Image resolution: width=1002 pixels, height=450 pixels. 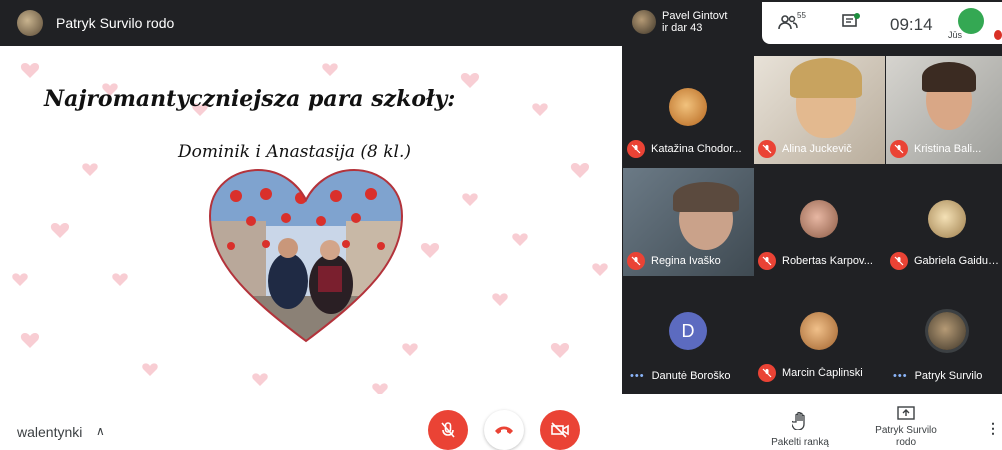 I want to click on participant-tile: ••• Patryk Survilo, so click(x=944, y=334).